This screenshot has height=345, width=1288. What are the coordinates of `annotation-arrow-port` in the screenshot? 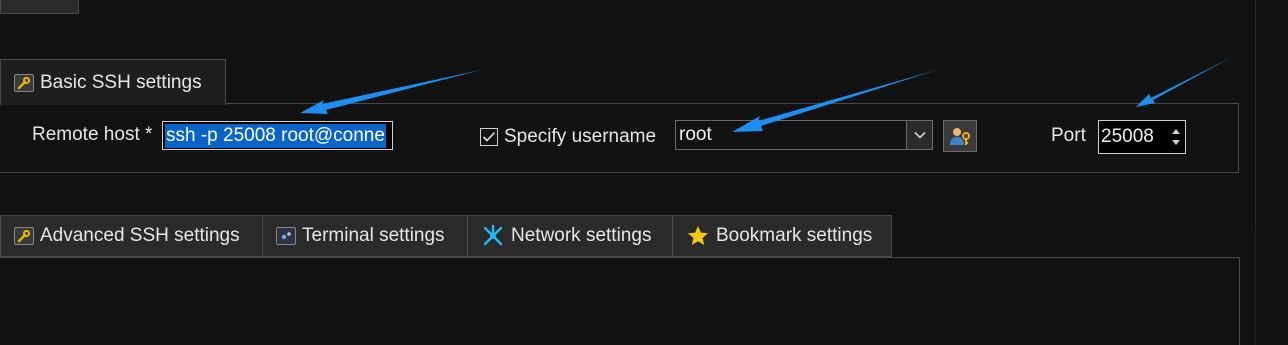 It's located at (1183, 82).